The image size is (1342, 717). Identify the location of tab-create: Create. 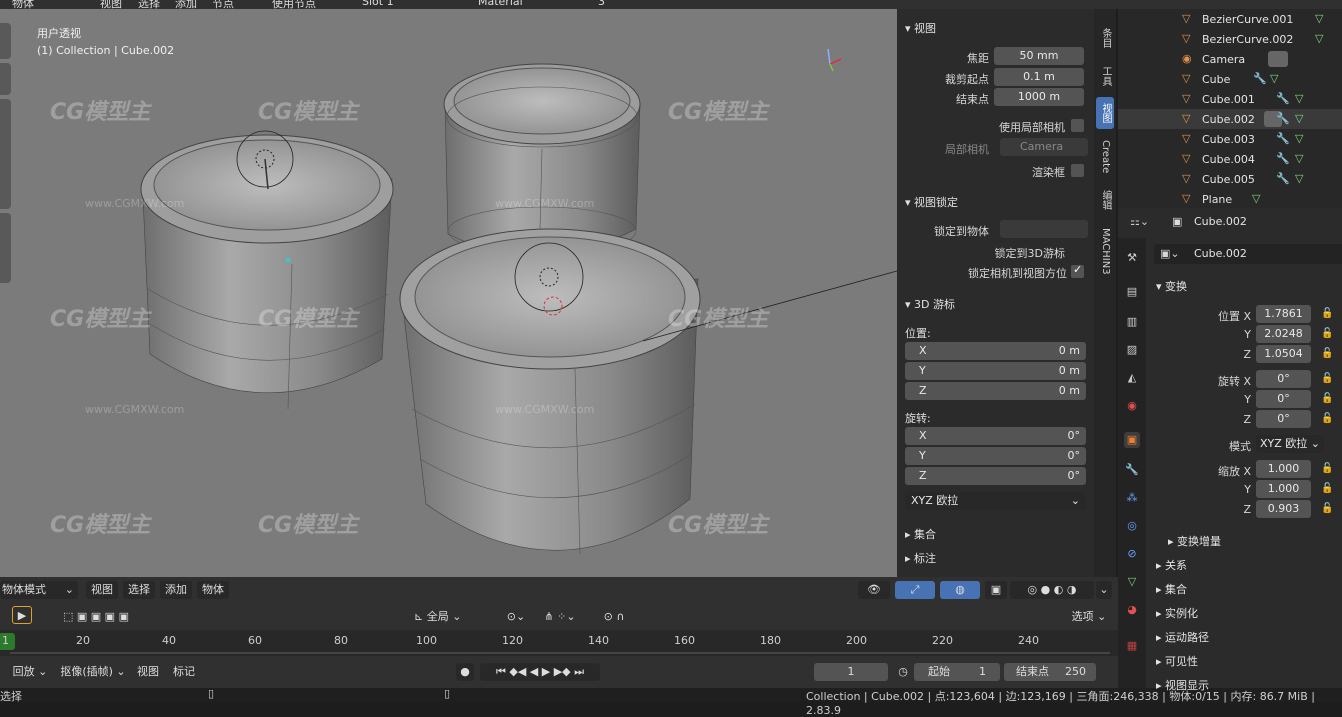
(1105, 157).